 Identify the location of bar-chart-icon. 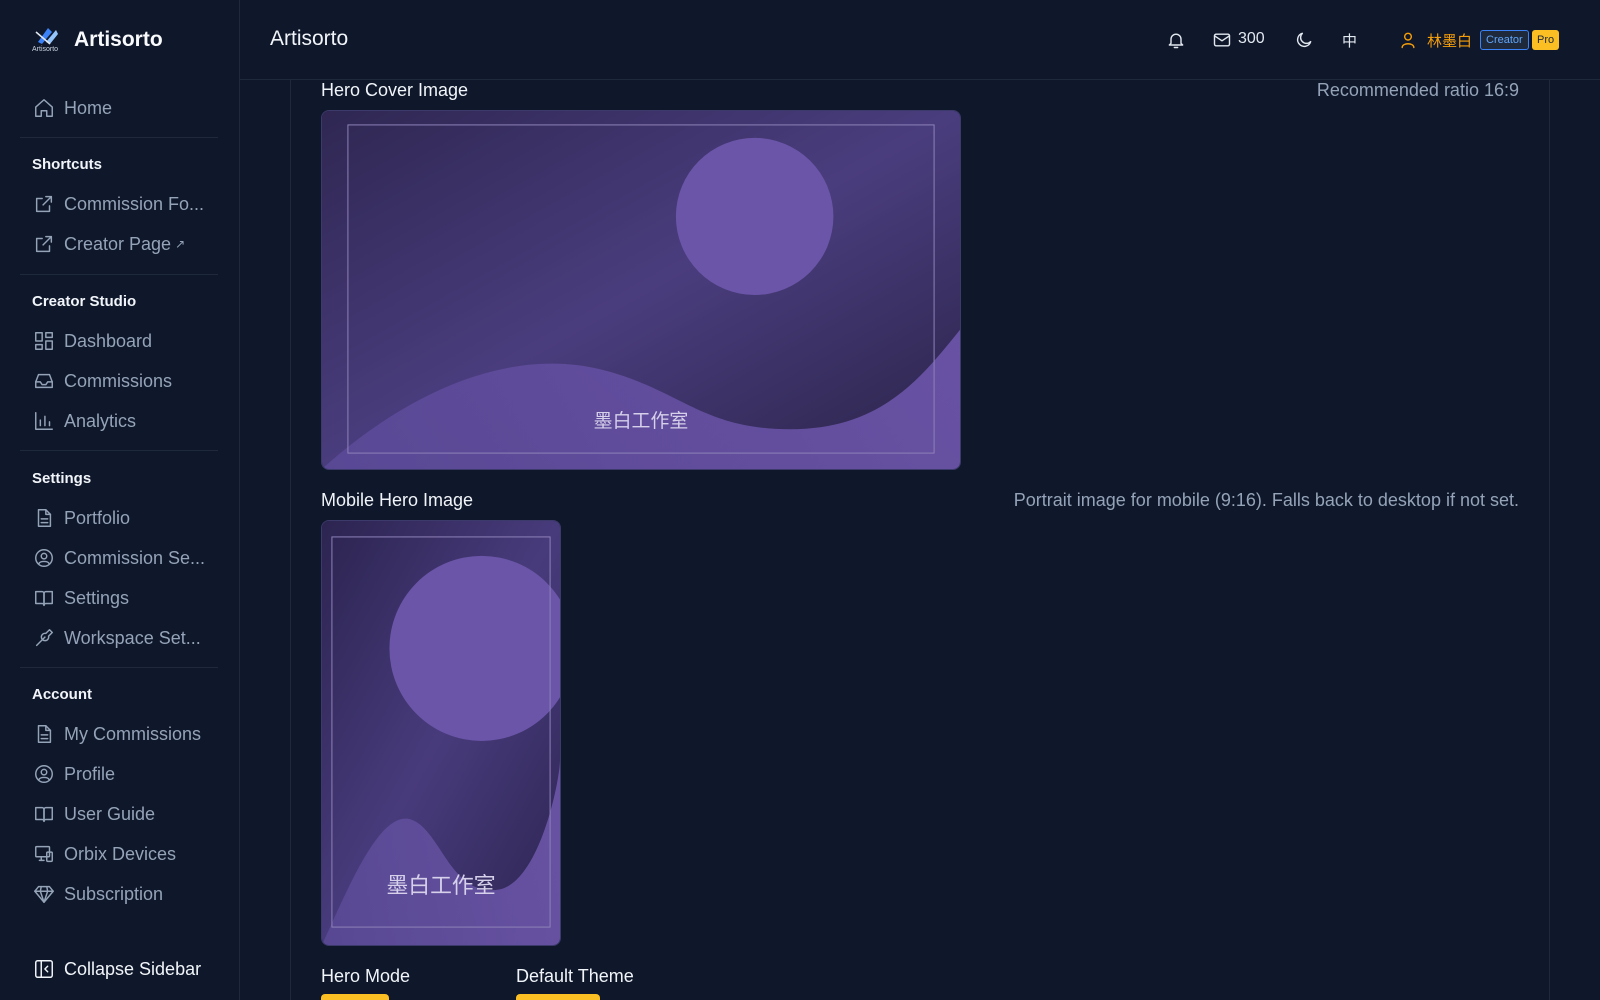
(44, 421).